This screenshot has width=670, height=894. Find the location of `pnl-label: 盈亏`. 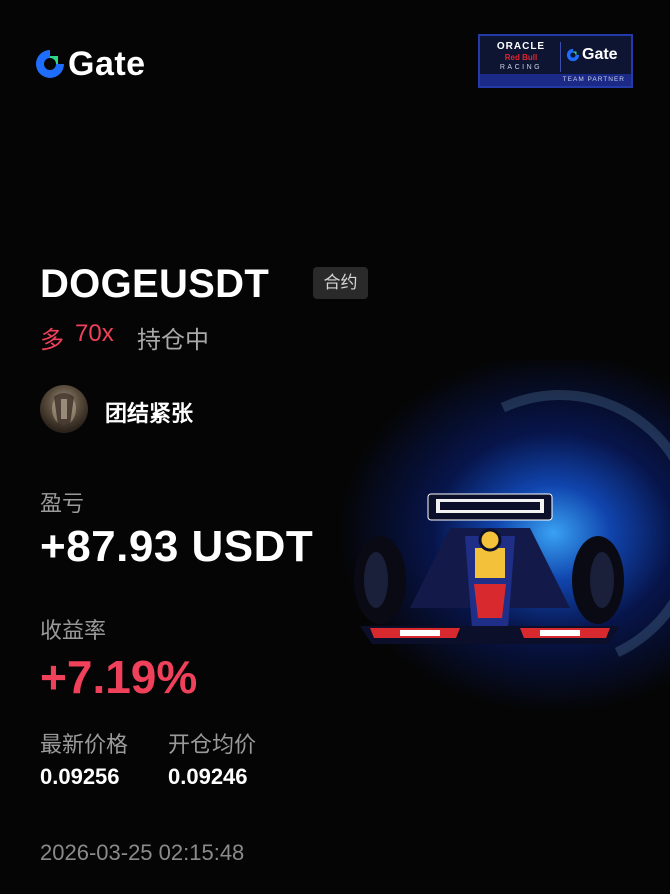

pnl-label: 盈亏 is located at coordinates (62, 503).